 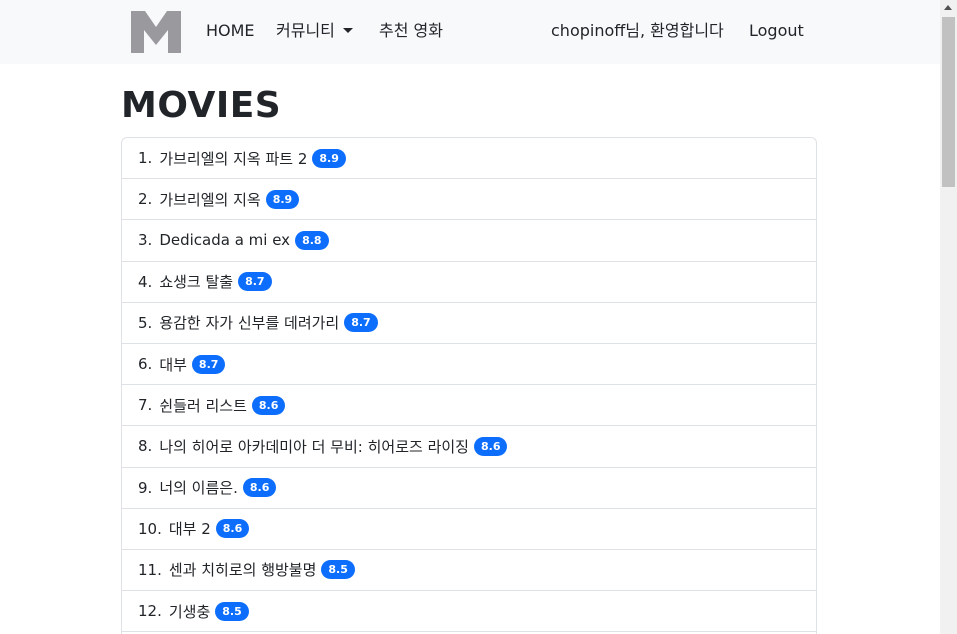 What do you see at coordinates (637, 30) in the screenshot?
I see `welcome-text: chopinoff님, 환영합니다` at bounding box center [637, 30].